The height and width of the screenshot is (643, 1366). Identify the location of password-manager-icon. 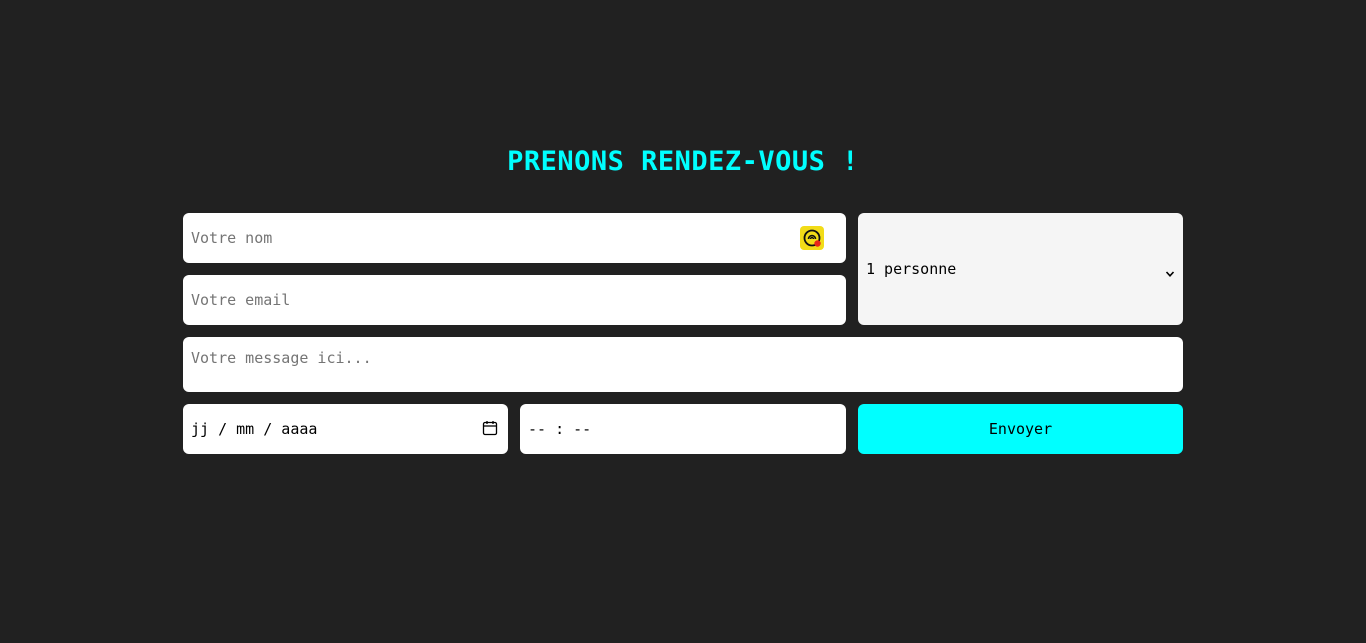
(812, 238).